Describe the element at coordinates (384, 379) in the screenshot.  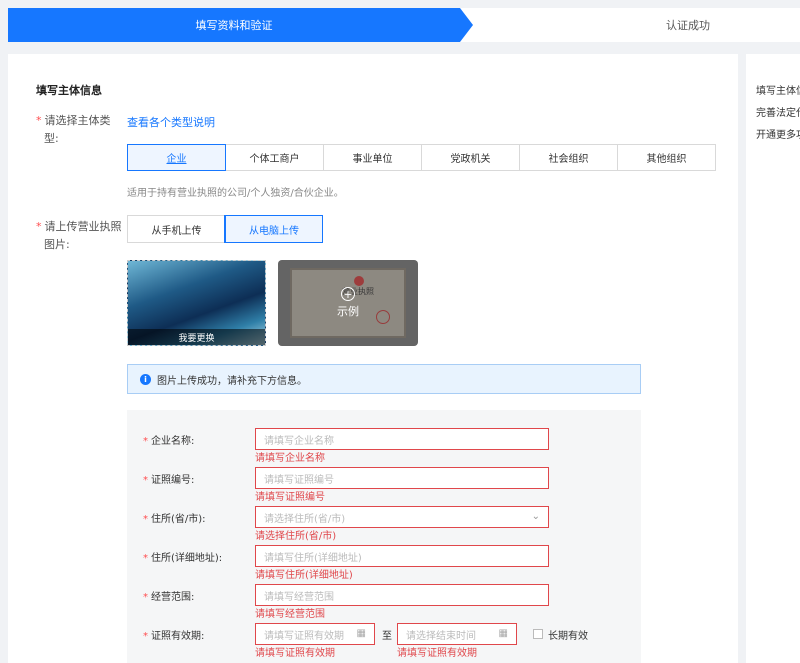
I see `upload-success-alert: i 图片上传成功，请补充下方信息。` at that location.